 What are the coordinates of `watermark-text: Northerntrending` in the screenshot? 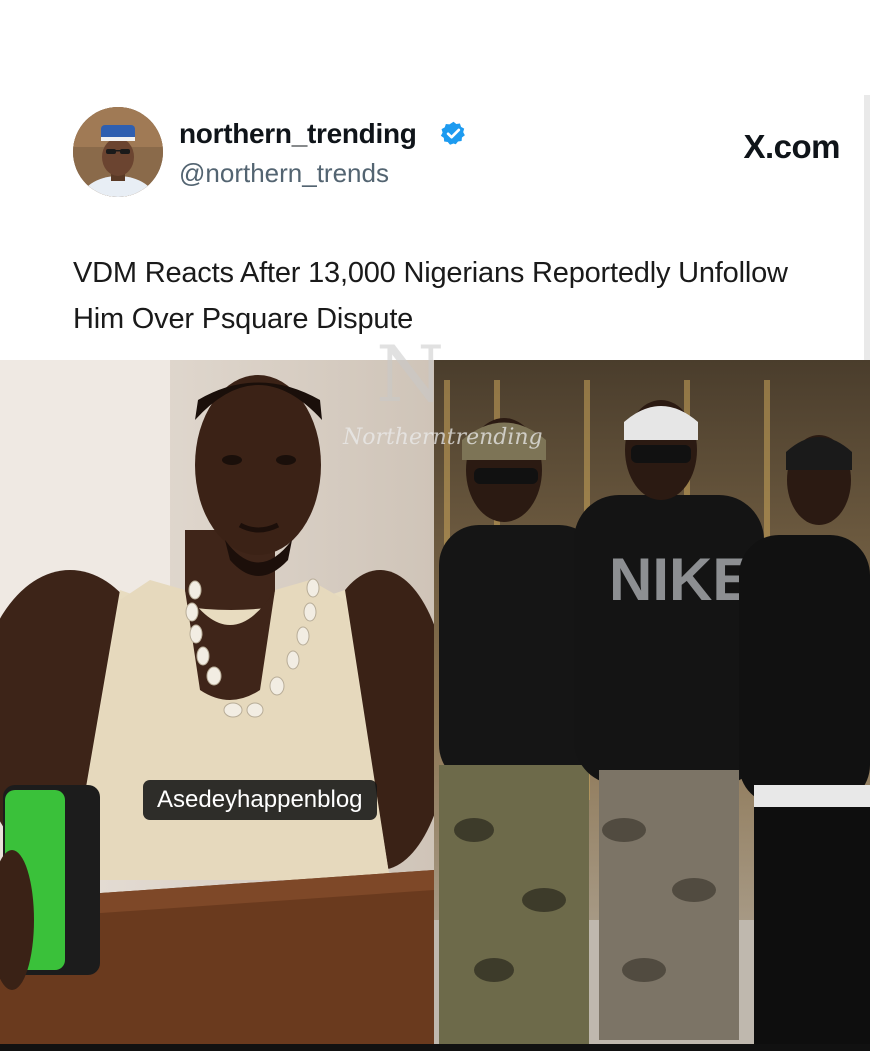 It's located at (443, 437).